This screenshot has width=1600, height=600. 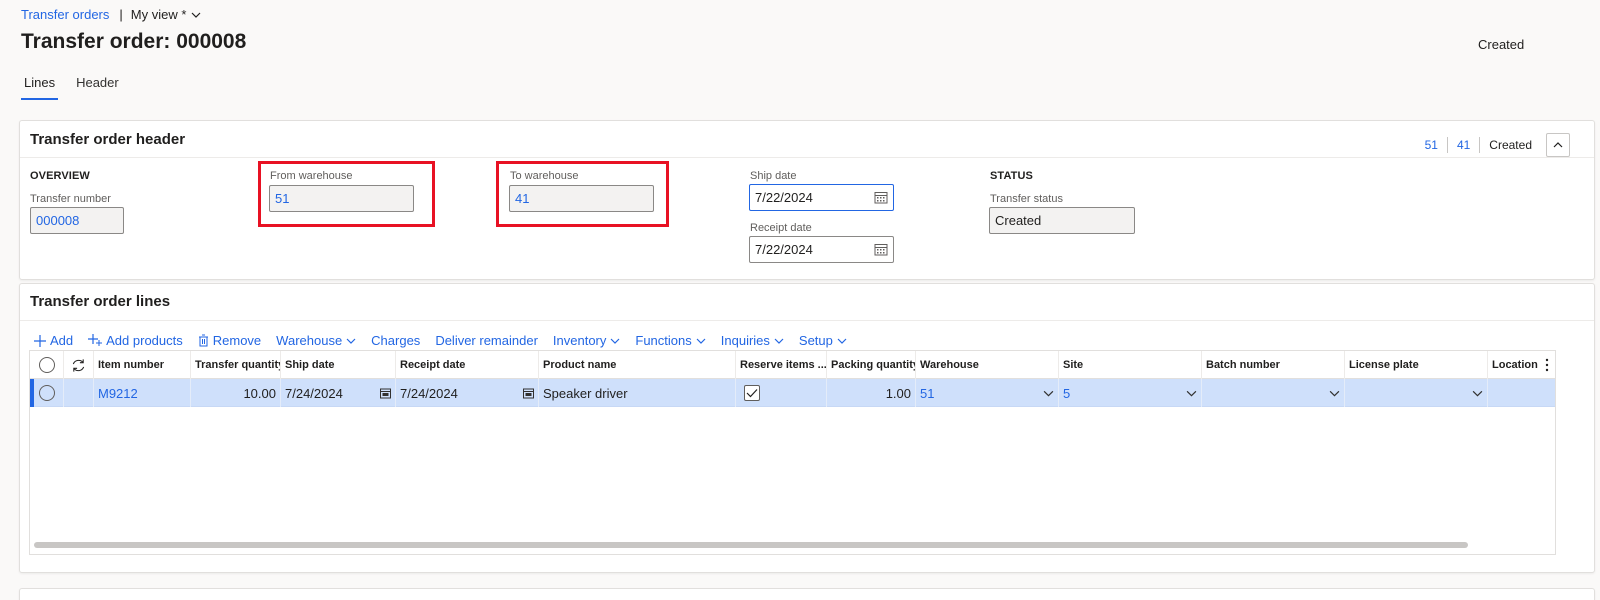 What do you see at coordinates (142, 365) in the screenshot?
I see `col-item-number: Item number` at bounding box center [142, 365].